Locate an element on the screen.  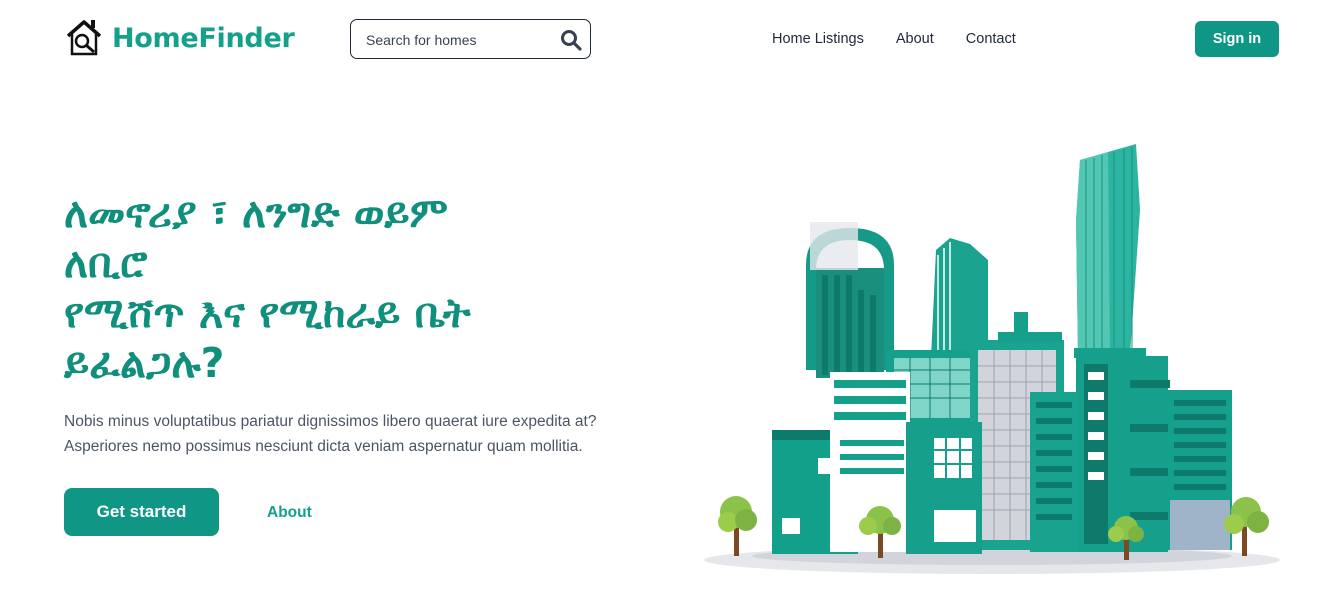
hero-title-line: የሚሸጥ እና የሚከራይ ቤት is located at coordinates (267, 313).